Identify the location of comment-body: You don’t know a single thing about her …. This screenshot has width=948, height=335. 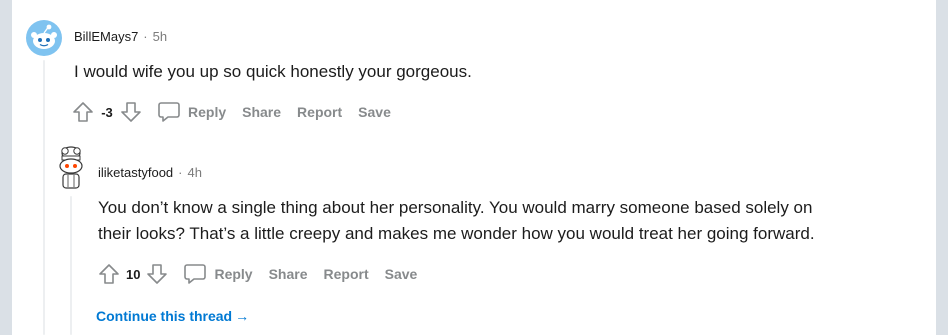
(456, 221).